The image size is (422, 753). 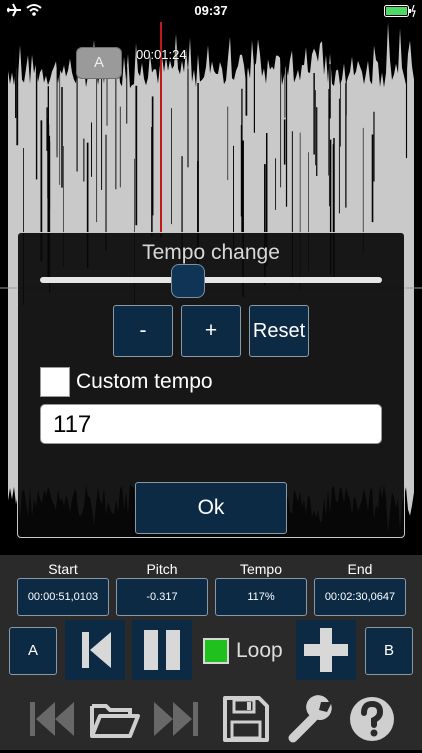 I want to click on skip-back-icon, so click(x=96, y=650).